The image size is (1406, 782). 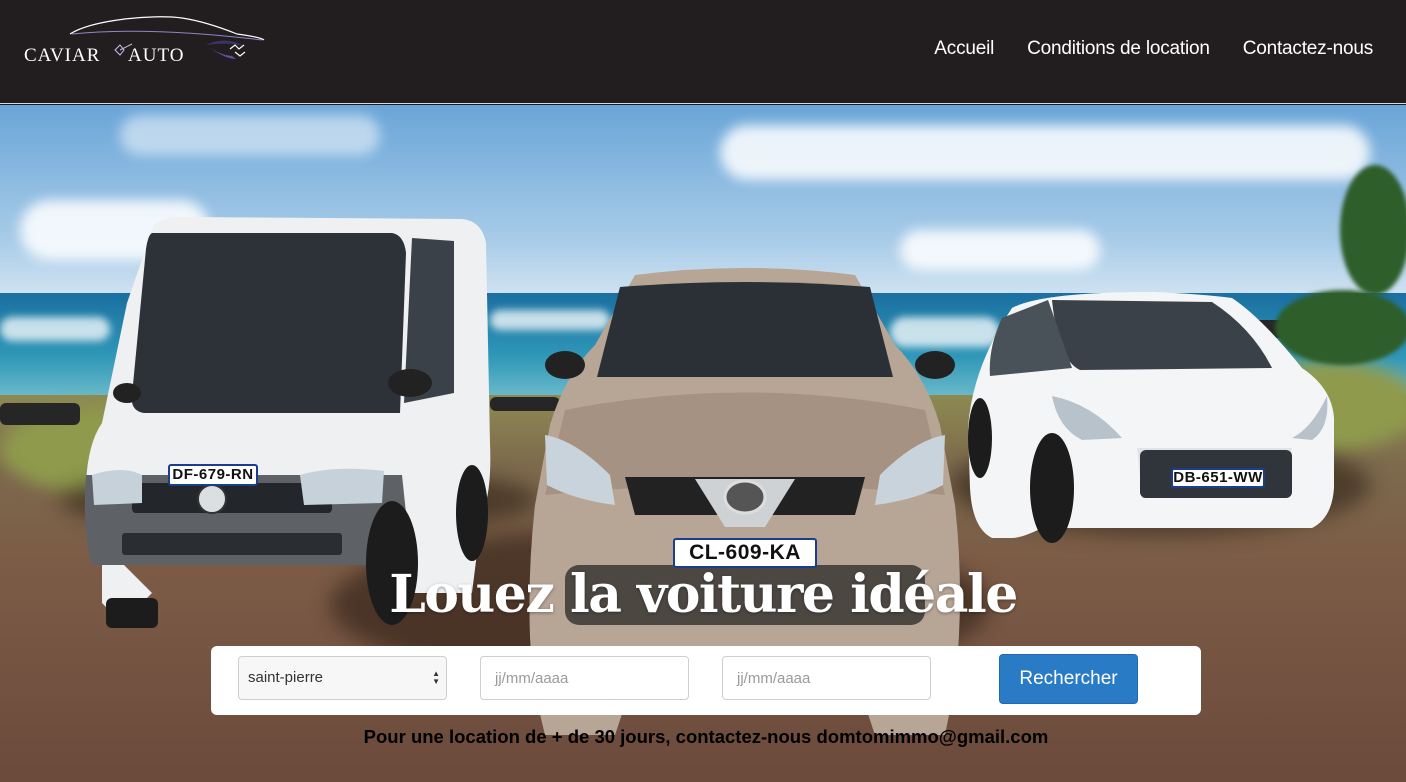 What do you see at coordinates (703, 594) in the screenshot?
I see `hero-title: Louez la voiture idéale` at bounding box center [703, 594].